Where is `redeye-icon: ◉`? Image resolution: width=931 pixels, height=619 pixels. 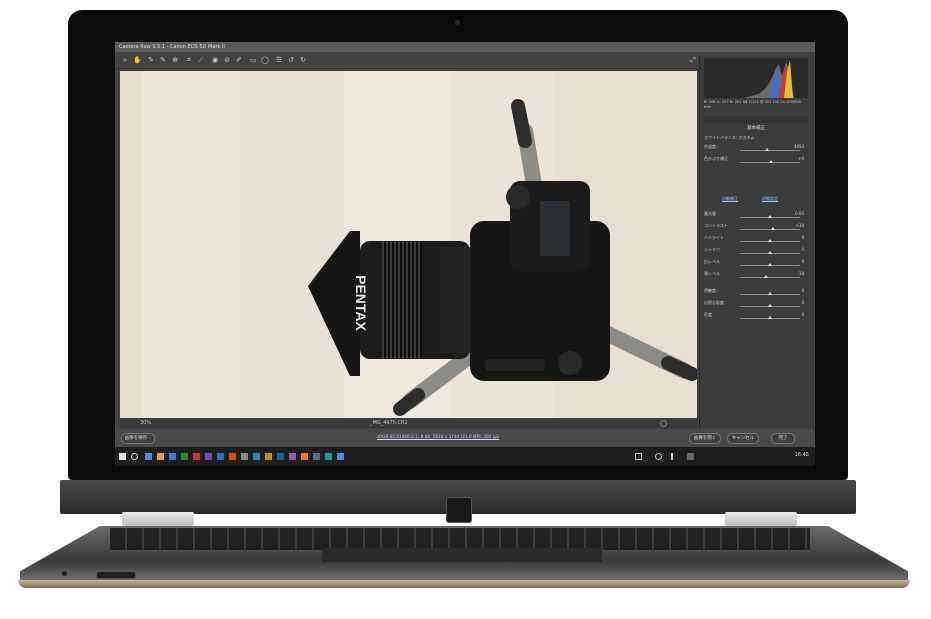
redeye-icon: ◉ is located at coordinates (215, 60).